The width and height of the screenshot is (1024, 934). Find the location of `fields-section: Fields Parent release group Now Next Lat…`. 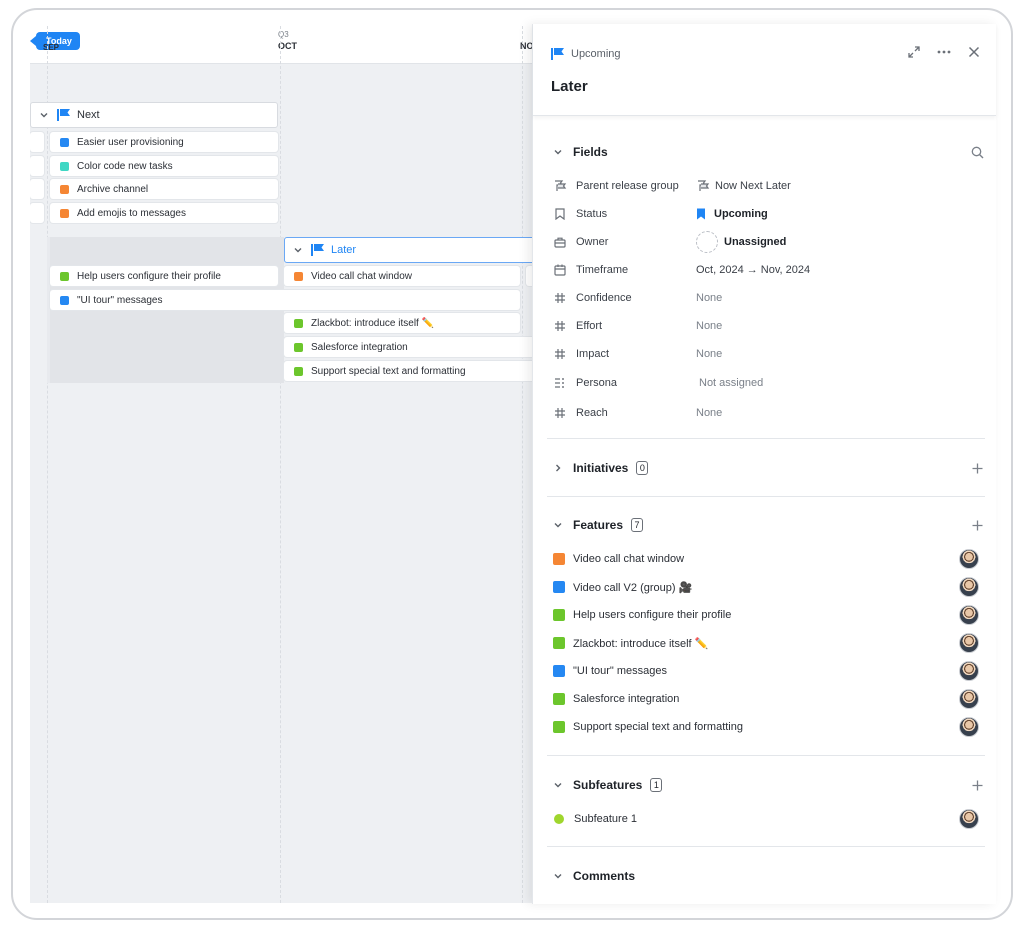

fields-section: Fields Parent release group Now Next Lat… is located at coordinates (766, 283).